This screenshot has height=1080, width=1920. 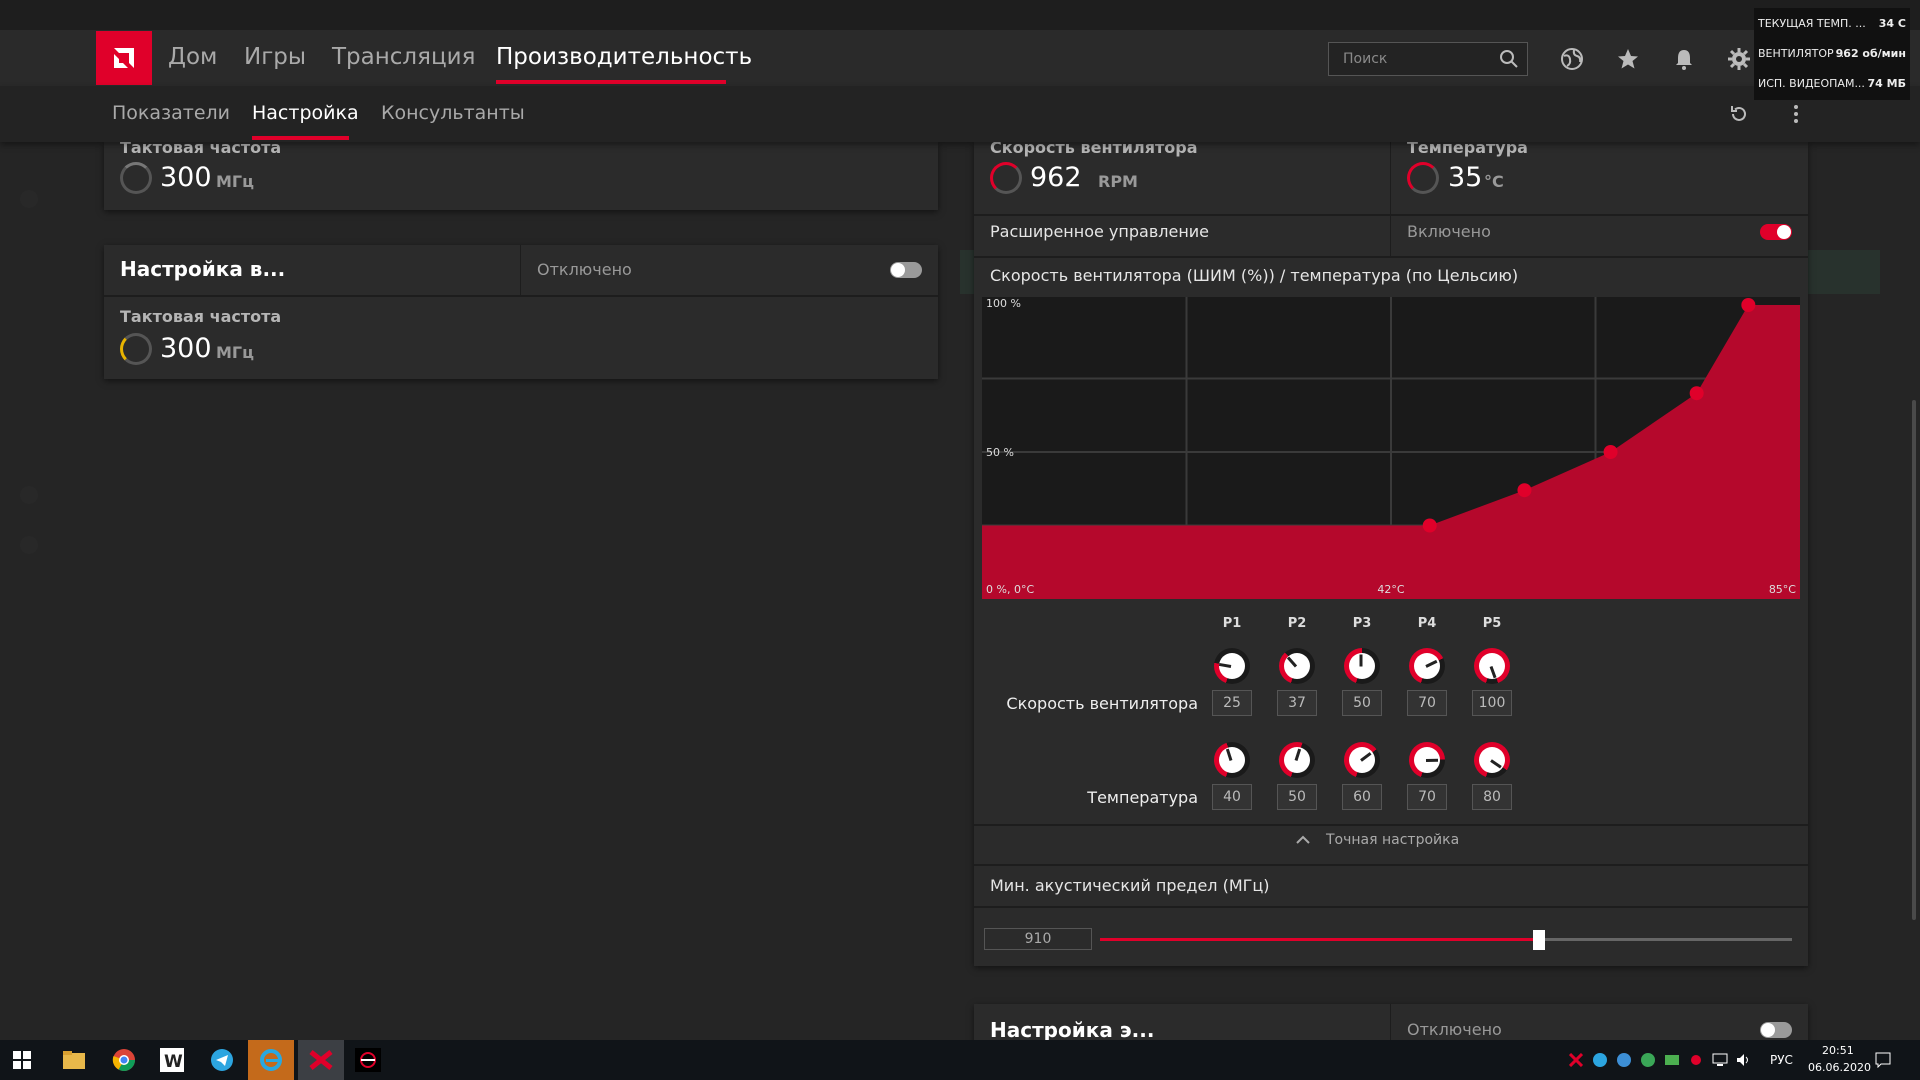 I want to click on globe-icon, so click(x=1572, y=59).